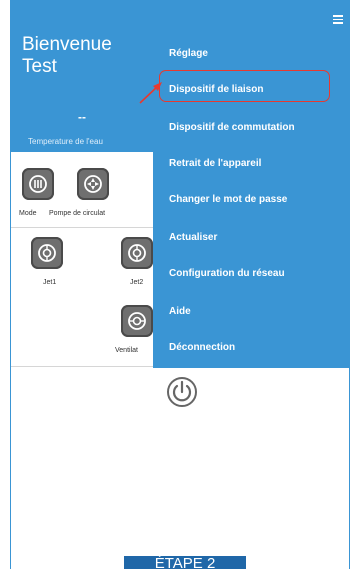  What do you see at coordinates (188, 53) in the screenshot?
I see `menu-item-reglage: Réglage` at bounding box center [188, 53].